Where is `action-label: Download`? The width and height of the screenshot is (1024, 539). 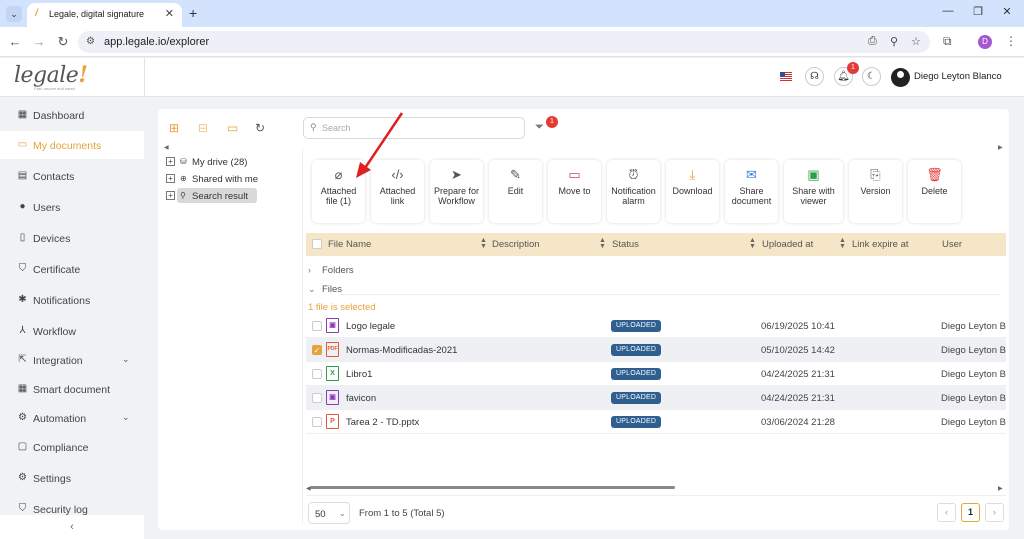 action-label: Download is located at coordinates (692, 191).